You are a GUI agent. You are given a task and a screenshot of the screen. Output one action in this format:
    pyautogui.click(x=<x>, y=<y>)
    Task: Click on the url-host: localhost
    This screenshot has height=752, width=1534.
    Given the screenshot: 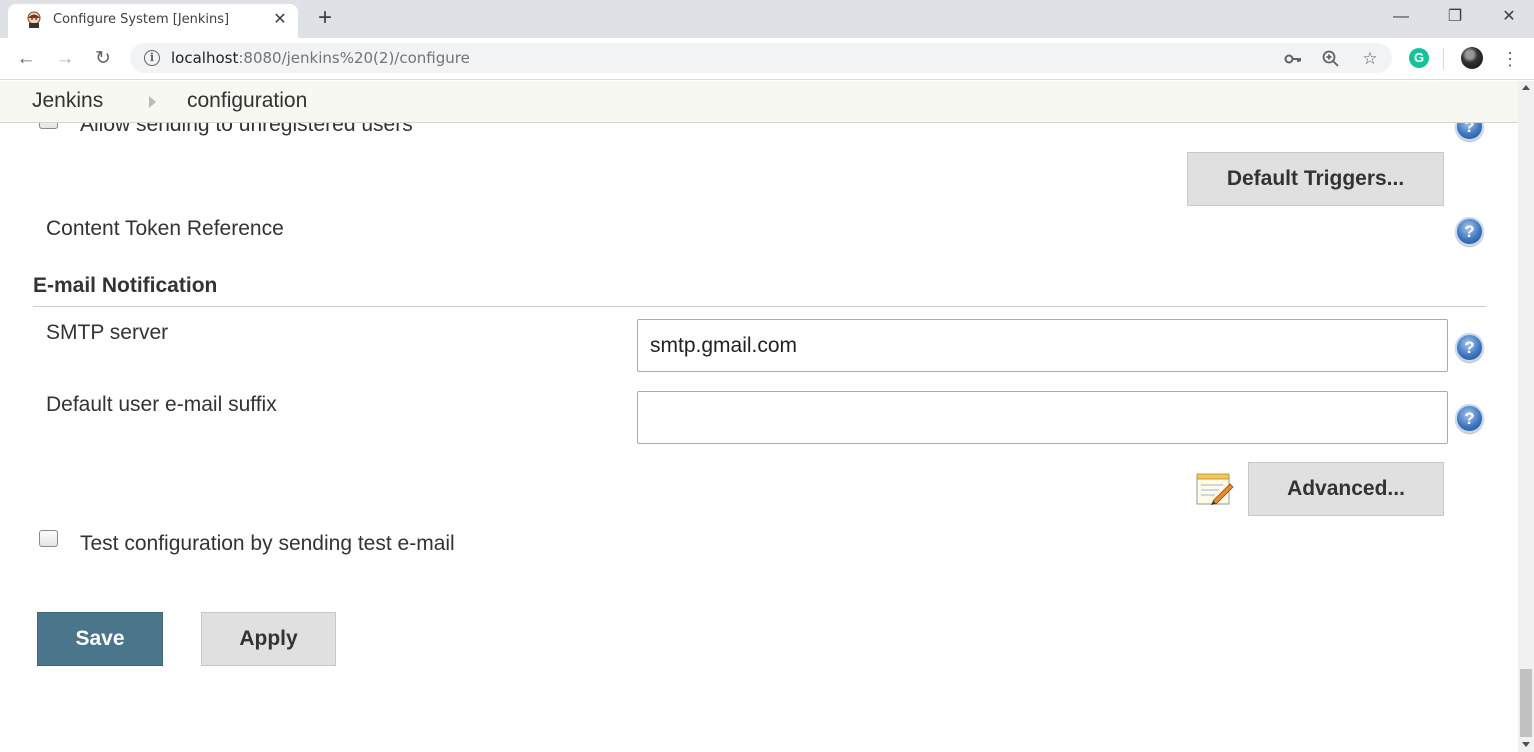 What is the action you would take?
    pyautogui.click(x=205, y=58)
    